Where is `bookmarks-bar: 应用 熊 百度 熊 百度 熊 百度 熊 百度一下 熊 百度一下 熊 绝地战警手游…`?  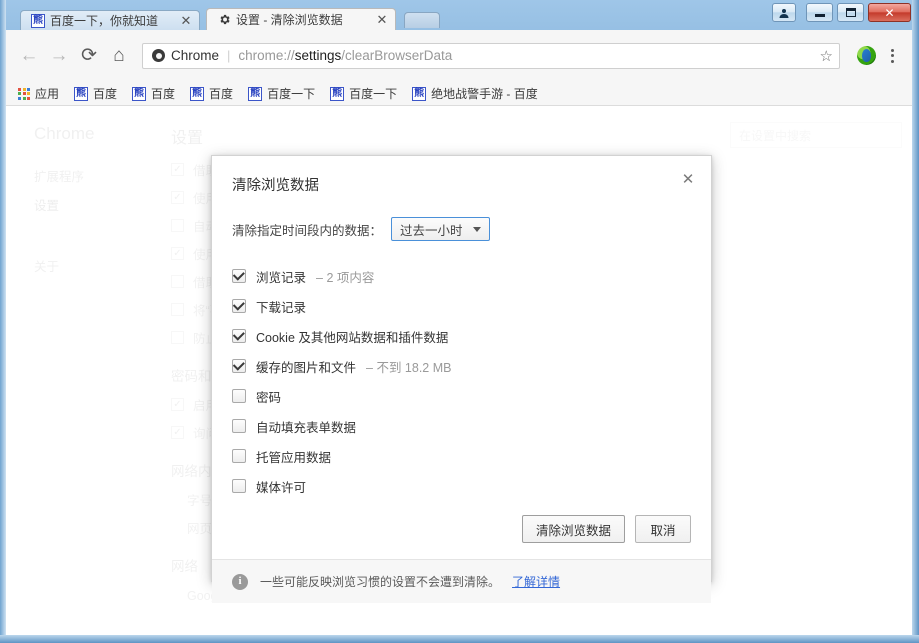 bookmarks-bar: 应用 熊 百度 熊 百度 熊 百度 熊 百度一下 熊 百度一下 熊 绝地战警手游… is located at coordinates (459, 94).